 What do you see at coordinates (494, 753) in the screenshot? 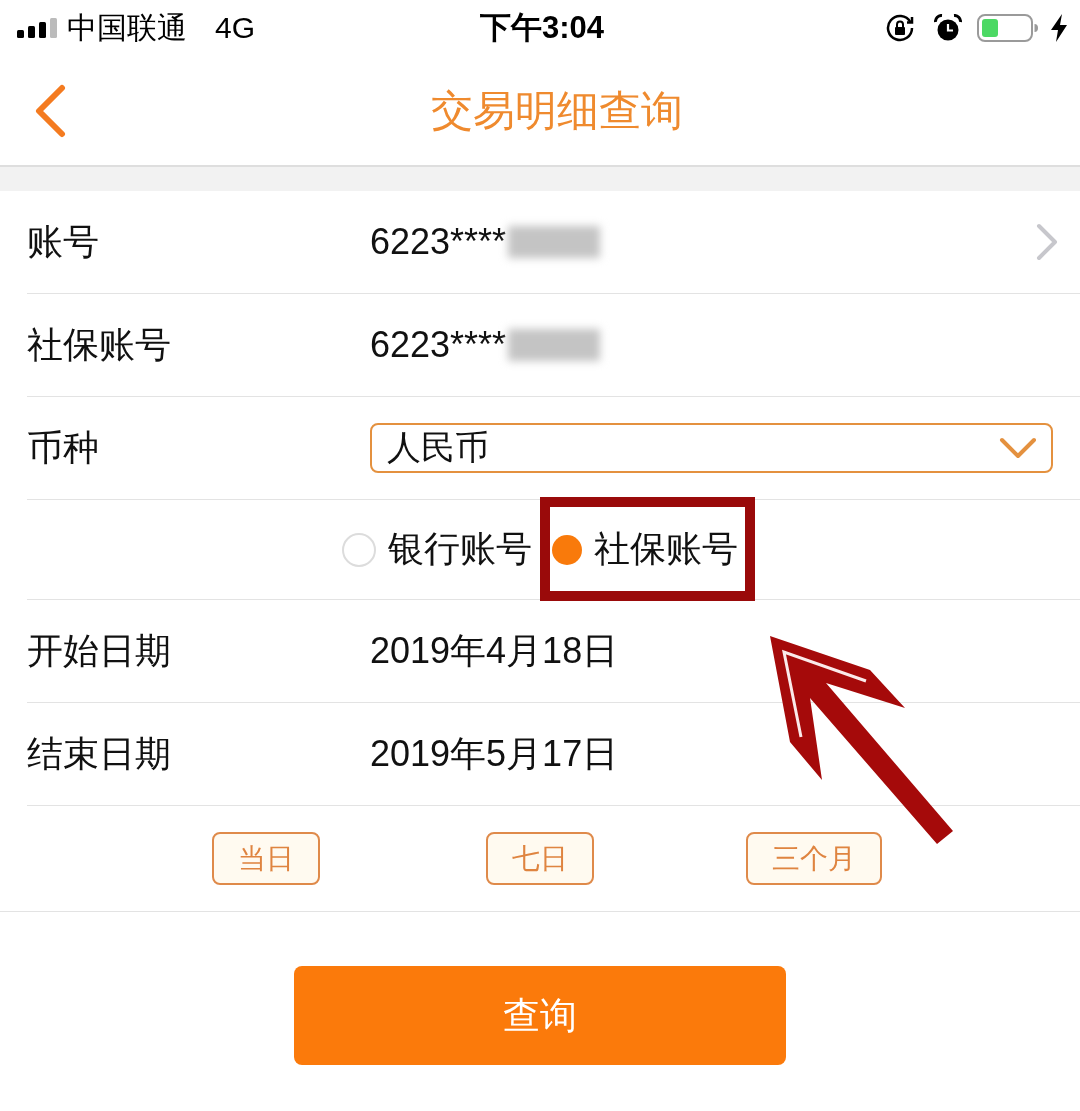
I see `field-value: 2019年5月17日` at bounding box center [494, 753].